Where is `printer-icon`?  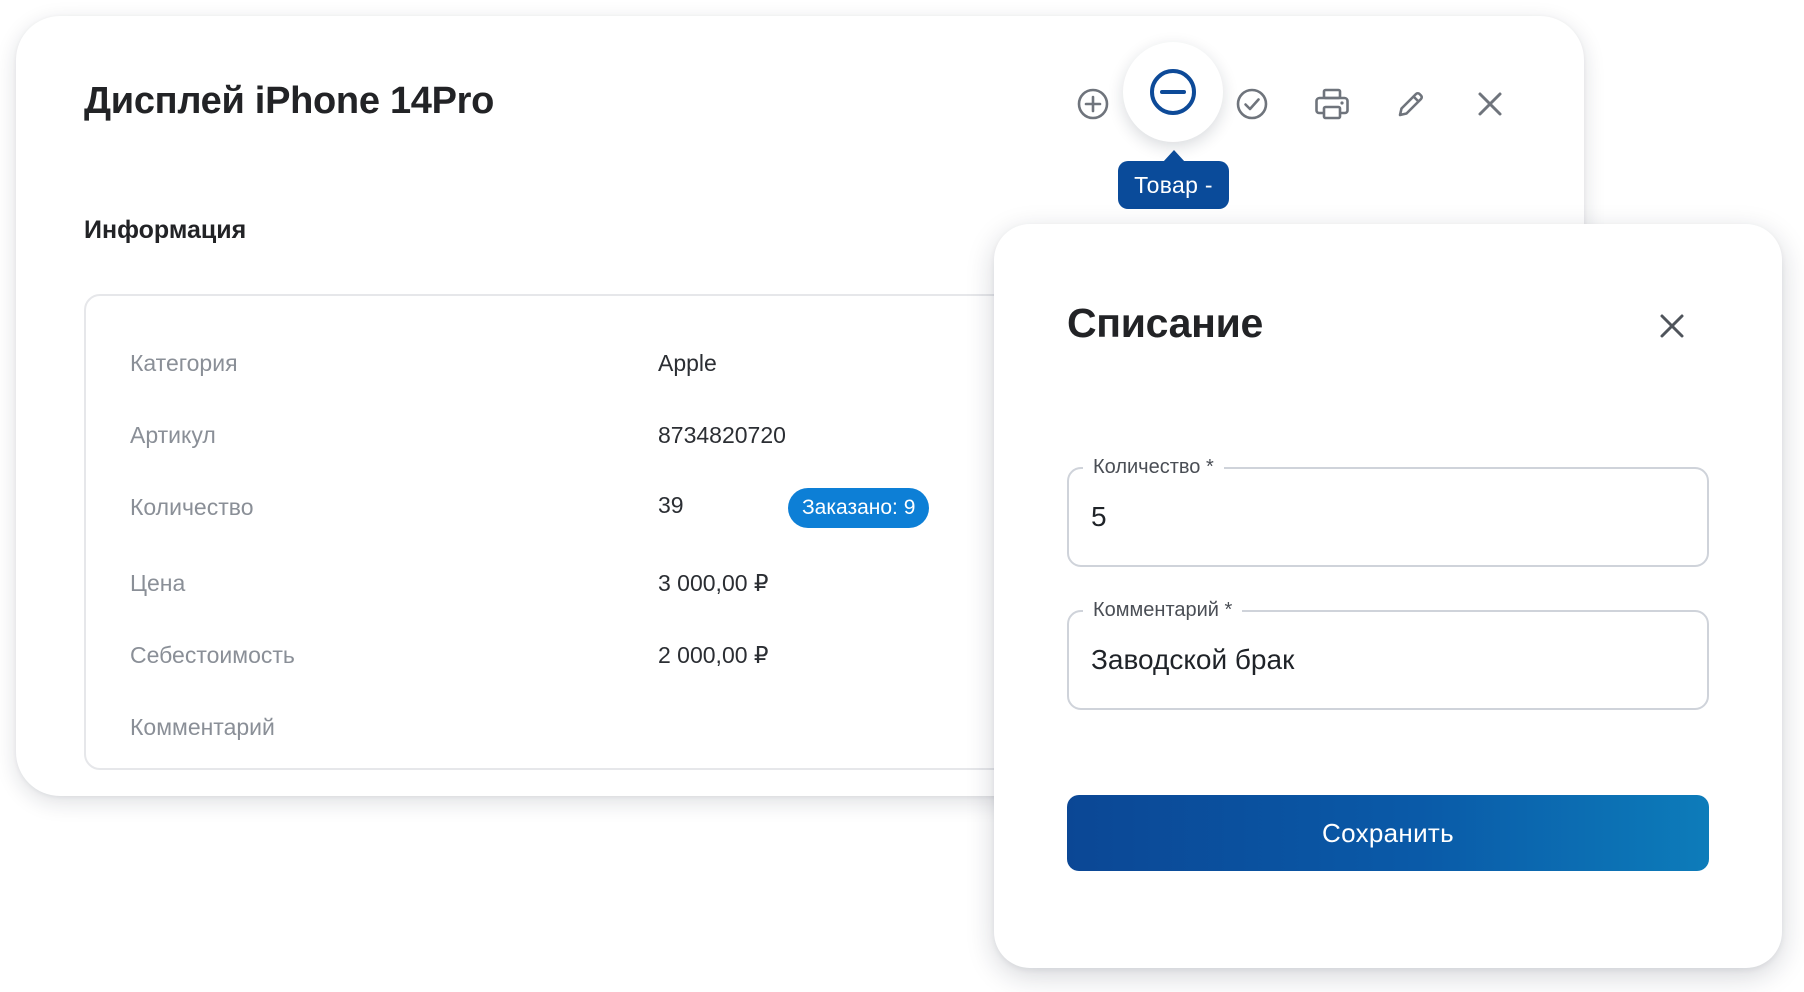
printer-icon is located at coordinates (1332, 104).